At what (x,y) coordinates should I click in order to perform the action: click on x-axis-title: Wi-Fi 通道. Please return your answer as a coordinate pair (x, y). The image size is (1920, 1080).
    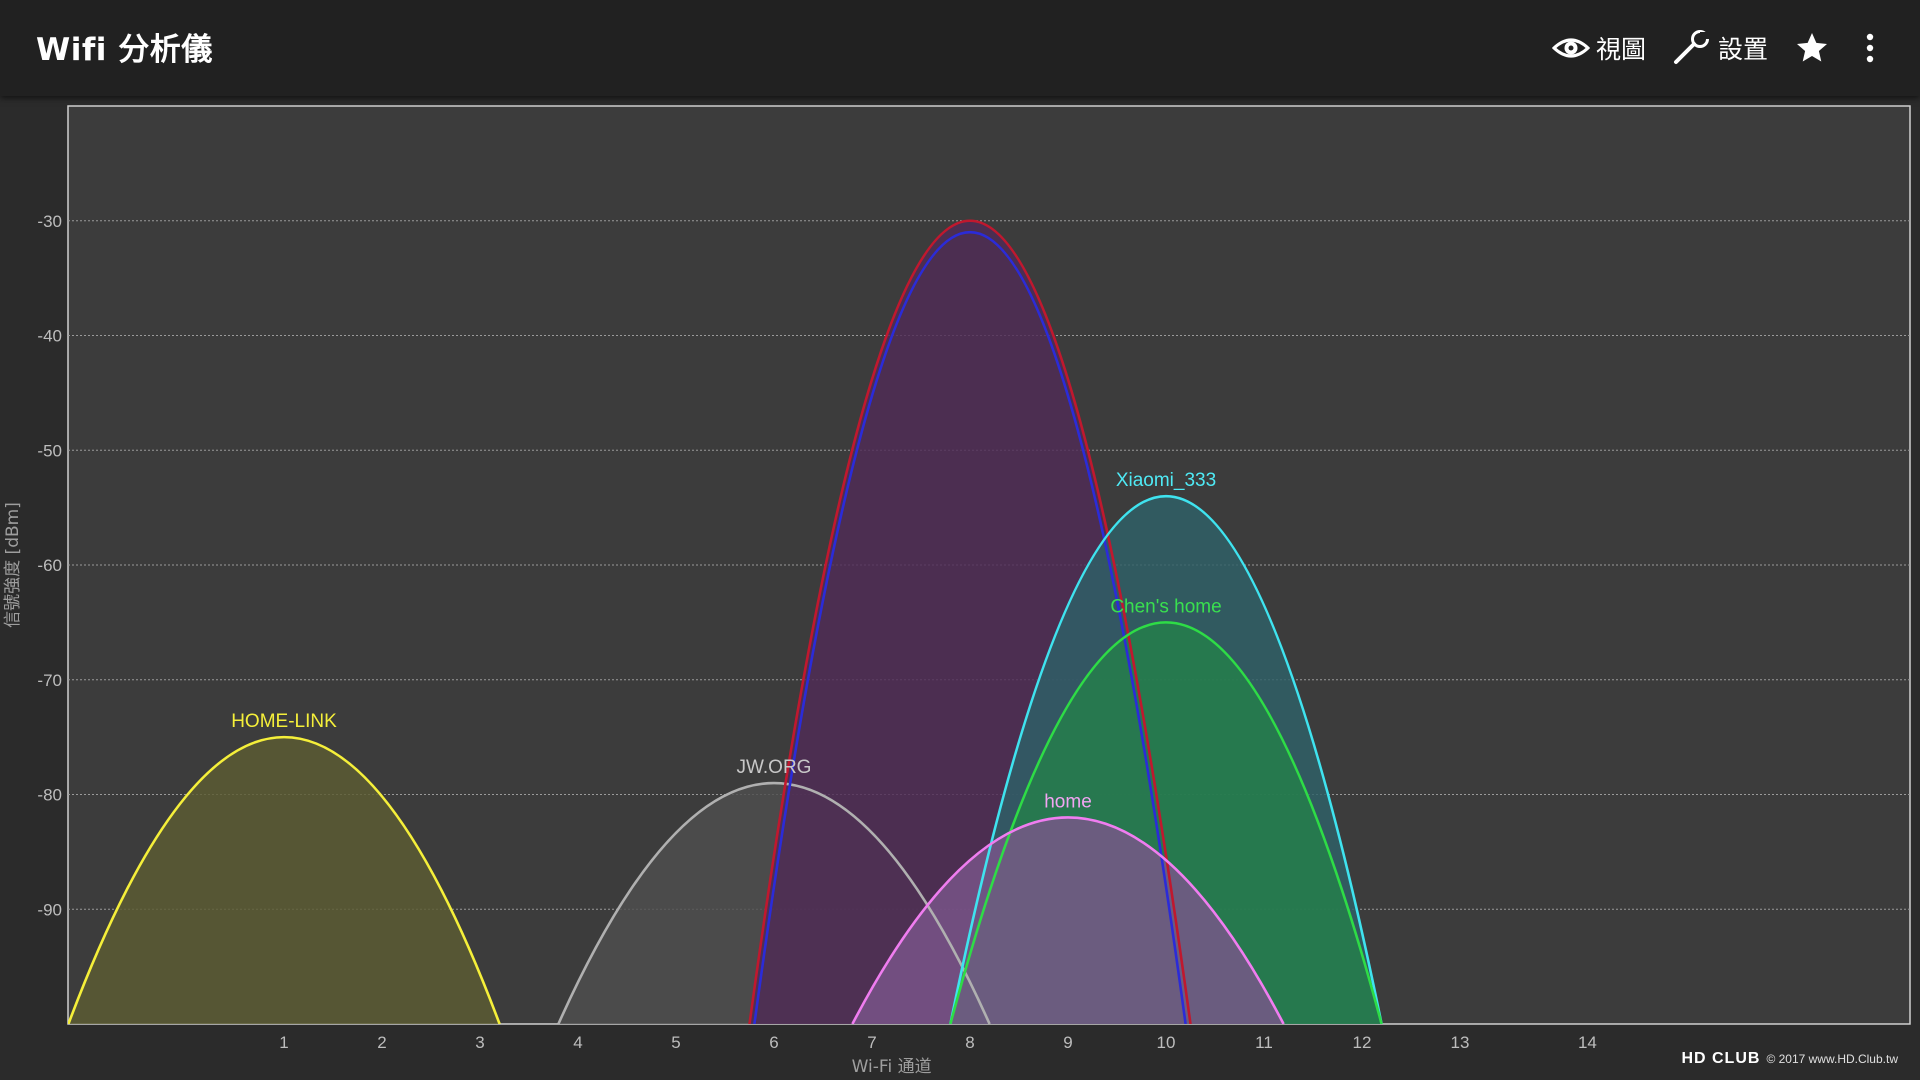
    Looking at the image, I should click on (892, 1067).